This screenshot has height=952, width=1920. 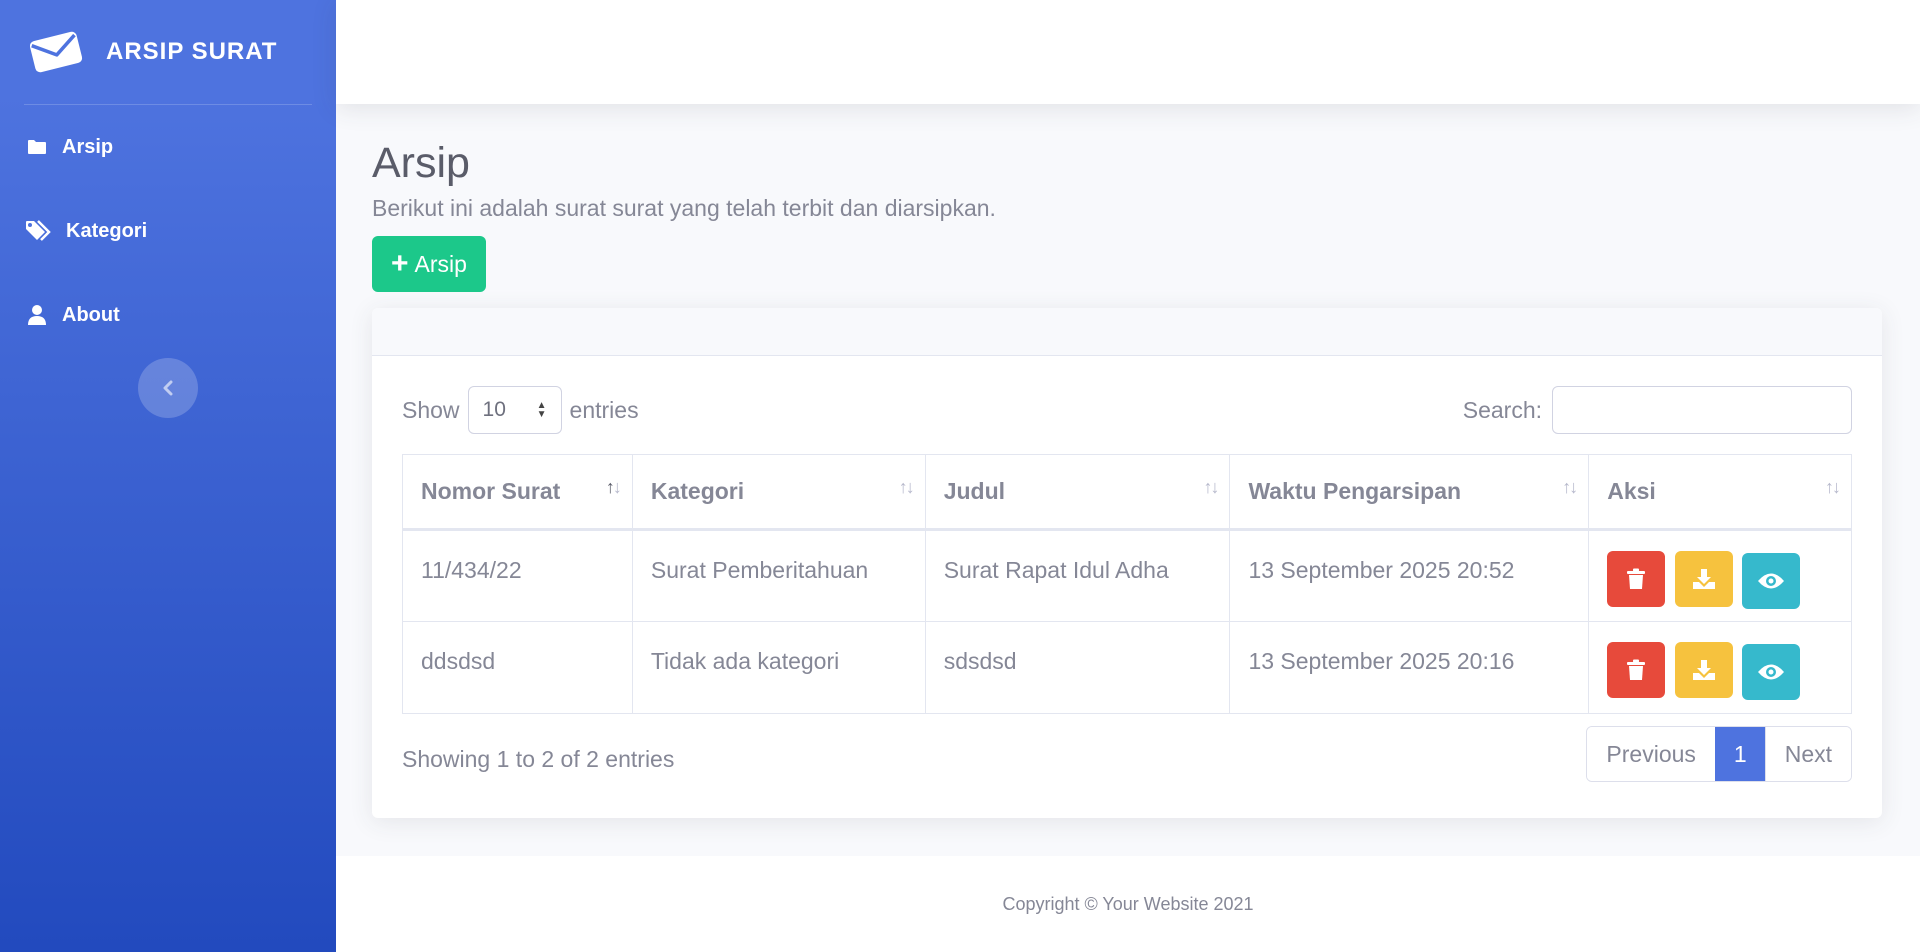 I want to click on pagination: Previous 1 Next, so click(x=1719, y=754).